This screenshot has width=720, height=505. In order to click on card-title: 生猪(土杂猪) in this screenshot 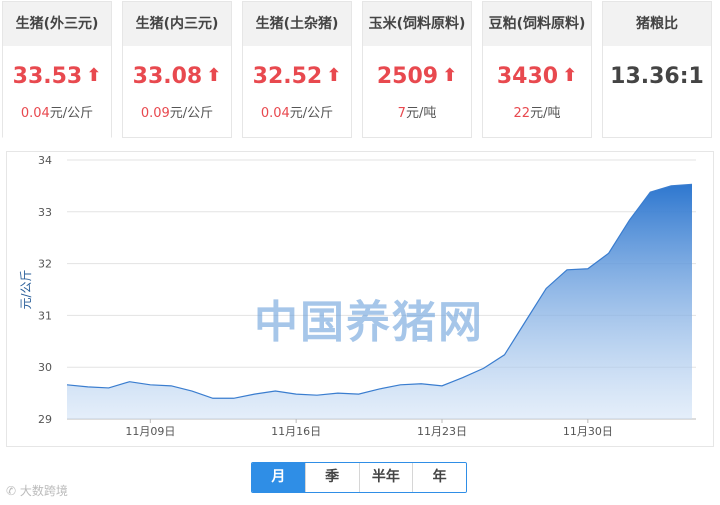, I will do `click(297, 24)`.